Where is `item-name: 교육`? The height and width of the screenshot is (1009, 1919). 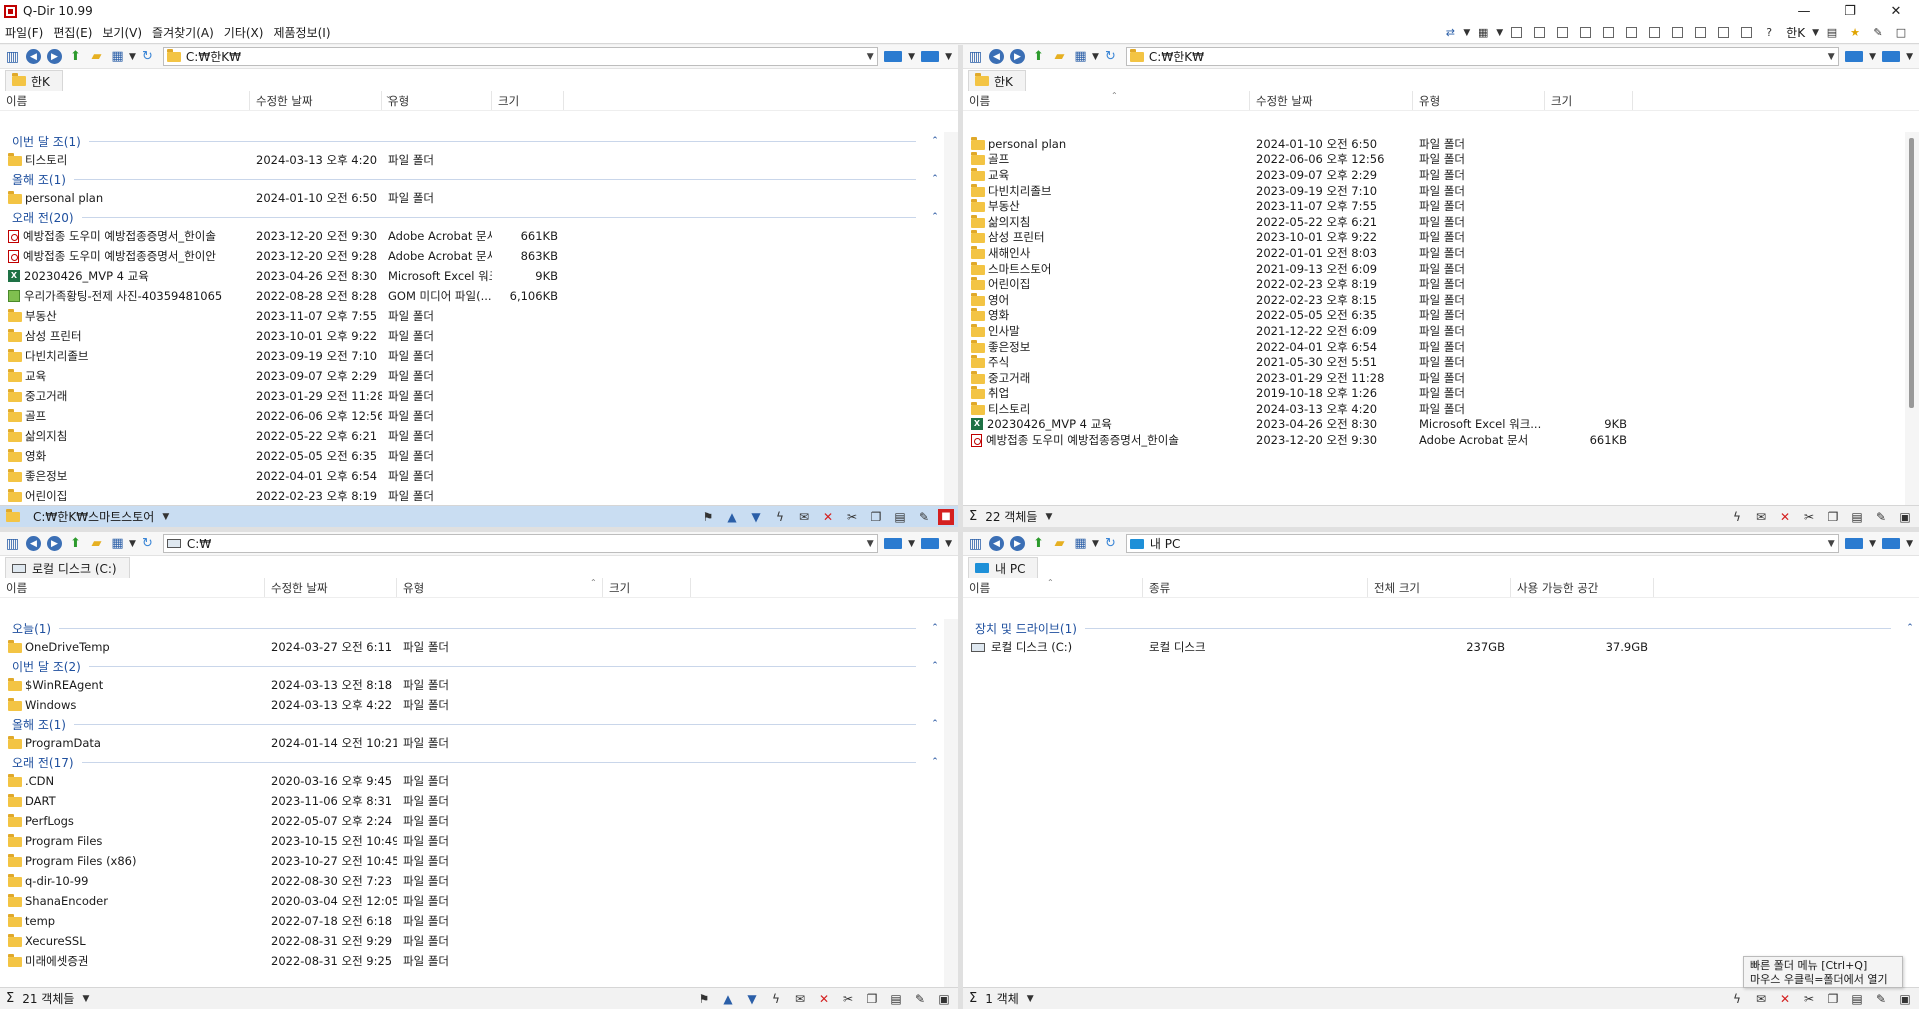
item-name: 교육 is located at coordinates (125, 376).